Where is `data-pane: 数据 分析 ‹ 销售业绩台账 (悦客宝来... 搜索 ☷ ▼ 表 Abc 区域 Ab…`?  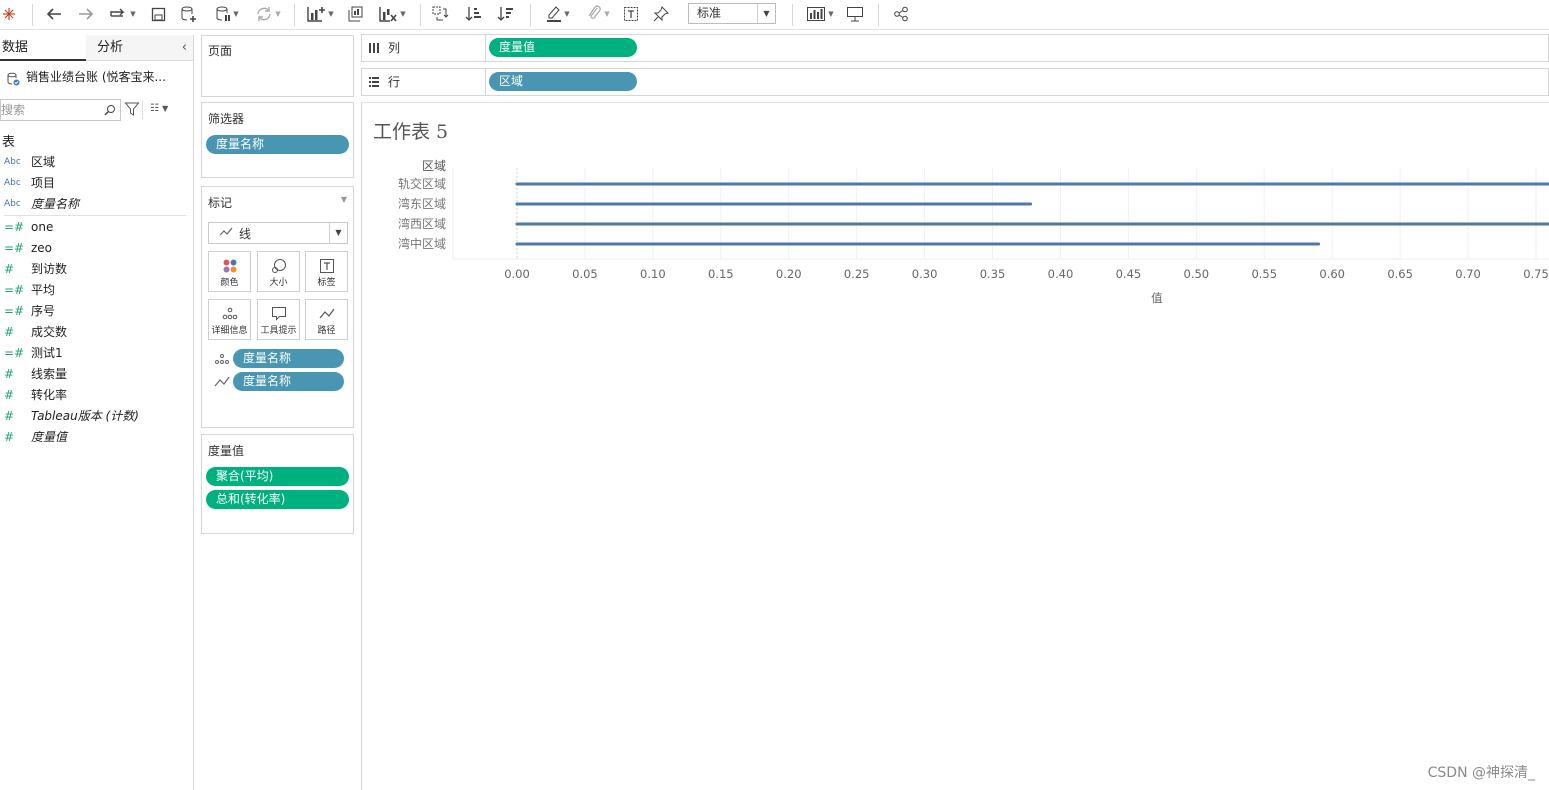 data-pane: 数据 分析 ‹ 销售业绩台账 (悦客宝来... 搜索 ☷ ▼ 表 Abc 区域 Ab… is located at coordinates (97, 412).